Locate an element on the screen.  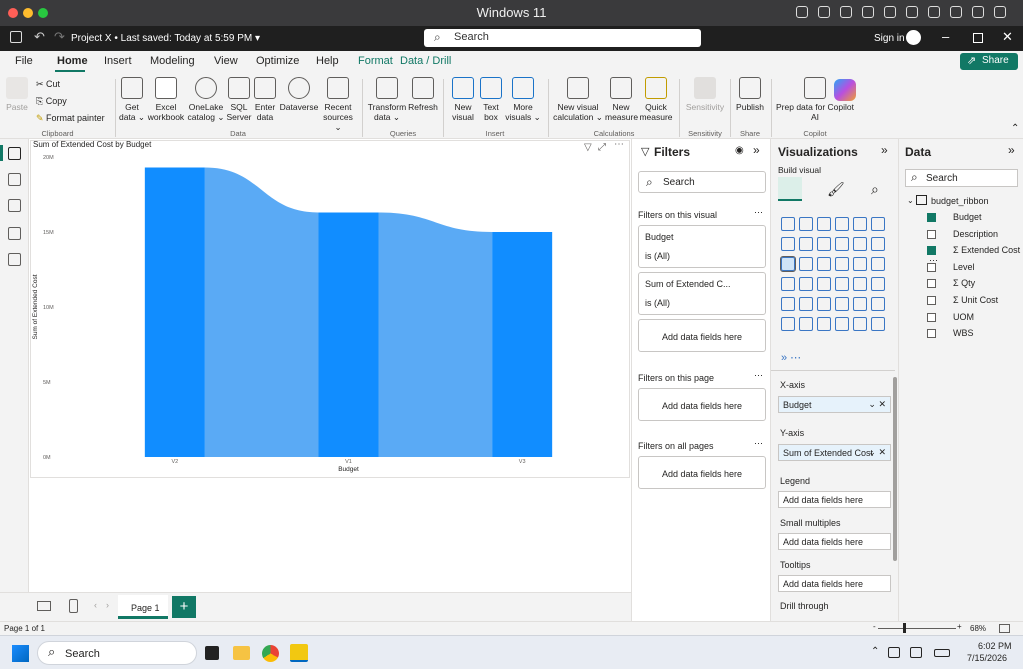
tab-insert: Insert is located at coordinates (118, 61).